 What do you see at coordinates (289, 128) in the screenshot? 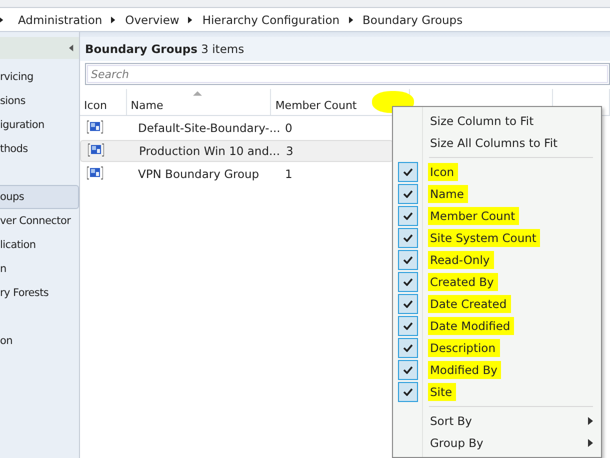
I see `table-cell-text: 0` at bounding box center [289, 128].